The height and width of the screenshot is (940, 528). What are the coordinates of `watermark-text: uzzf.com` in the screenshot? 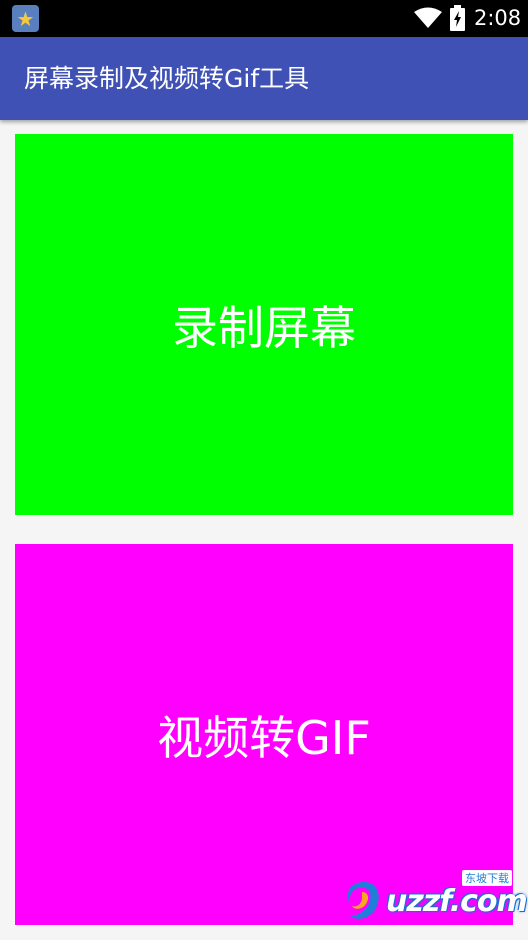 It's located at (457, 901).